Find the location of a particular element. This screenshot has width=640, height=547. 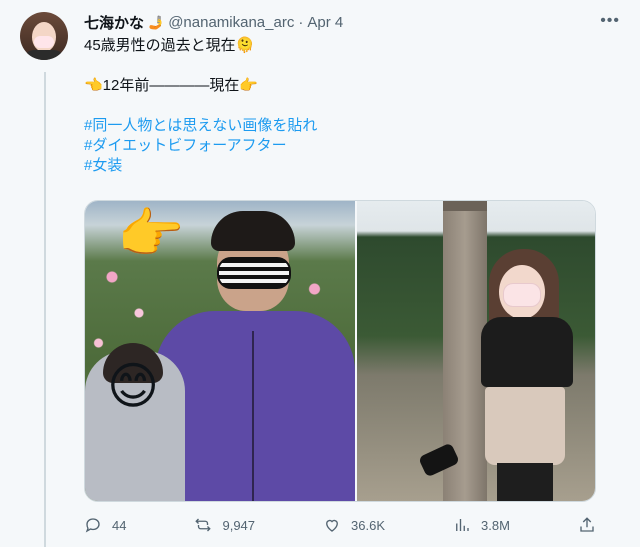

share-icon is located at coordinates (587, 524).